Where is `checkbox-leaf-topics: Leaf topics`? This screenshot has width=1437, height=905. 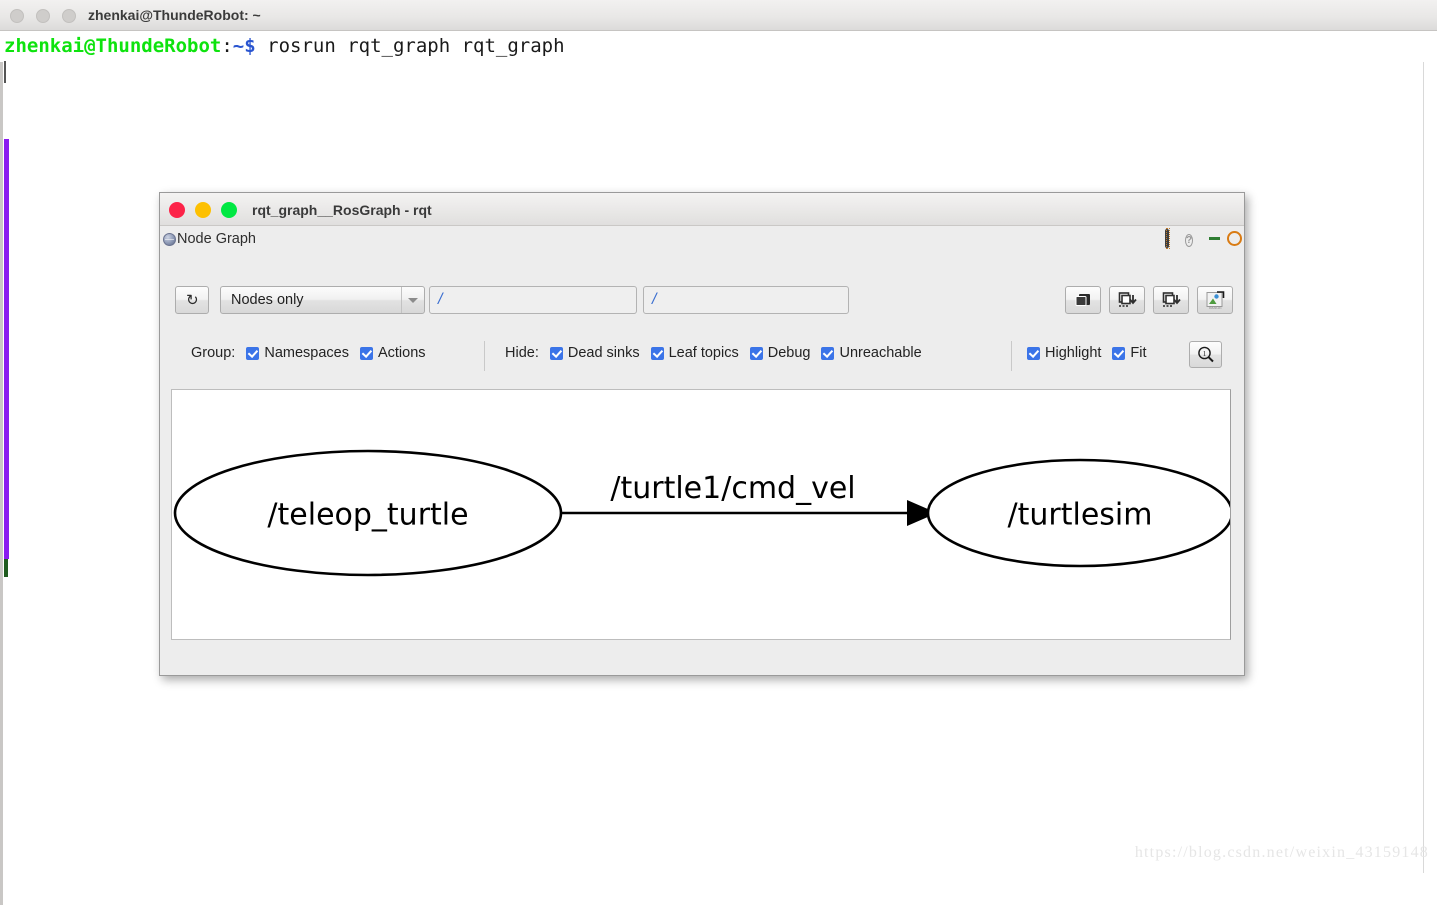
checkbox-leaf-topics: Leaf topics is located at coordinates (694, 353).